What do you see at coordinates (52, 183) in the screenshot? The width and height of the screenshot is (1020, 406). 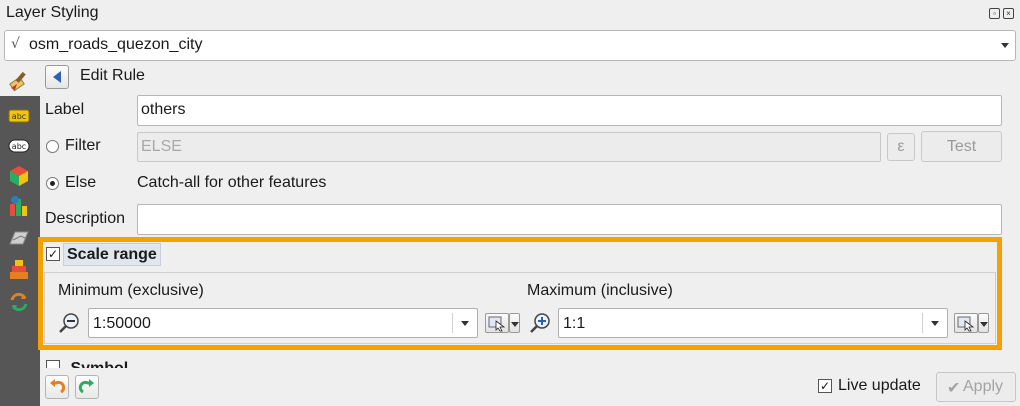 I see `else-radio` at bounding box center [52, 183].